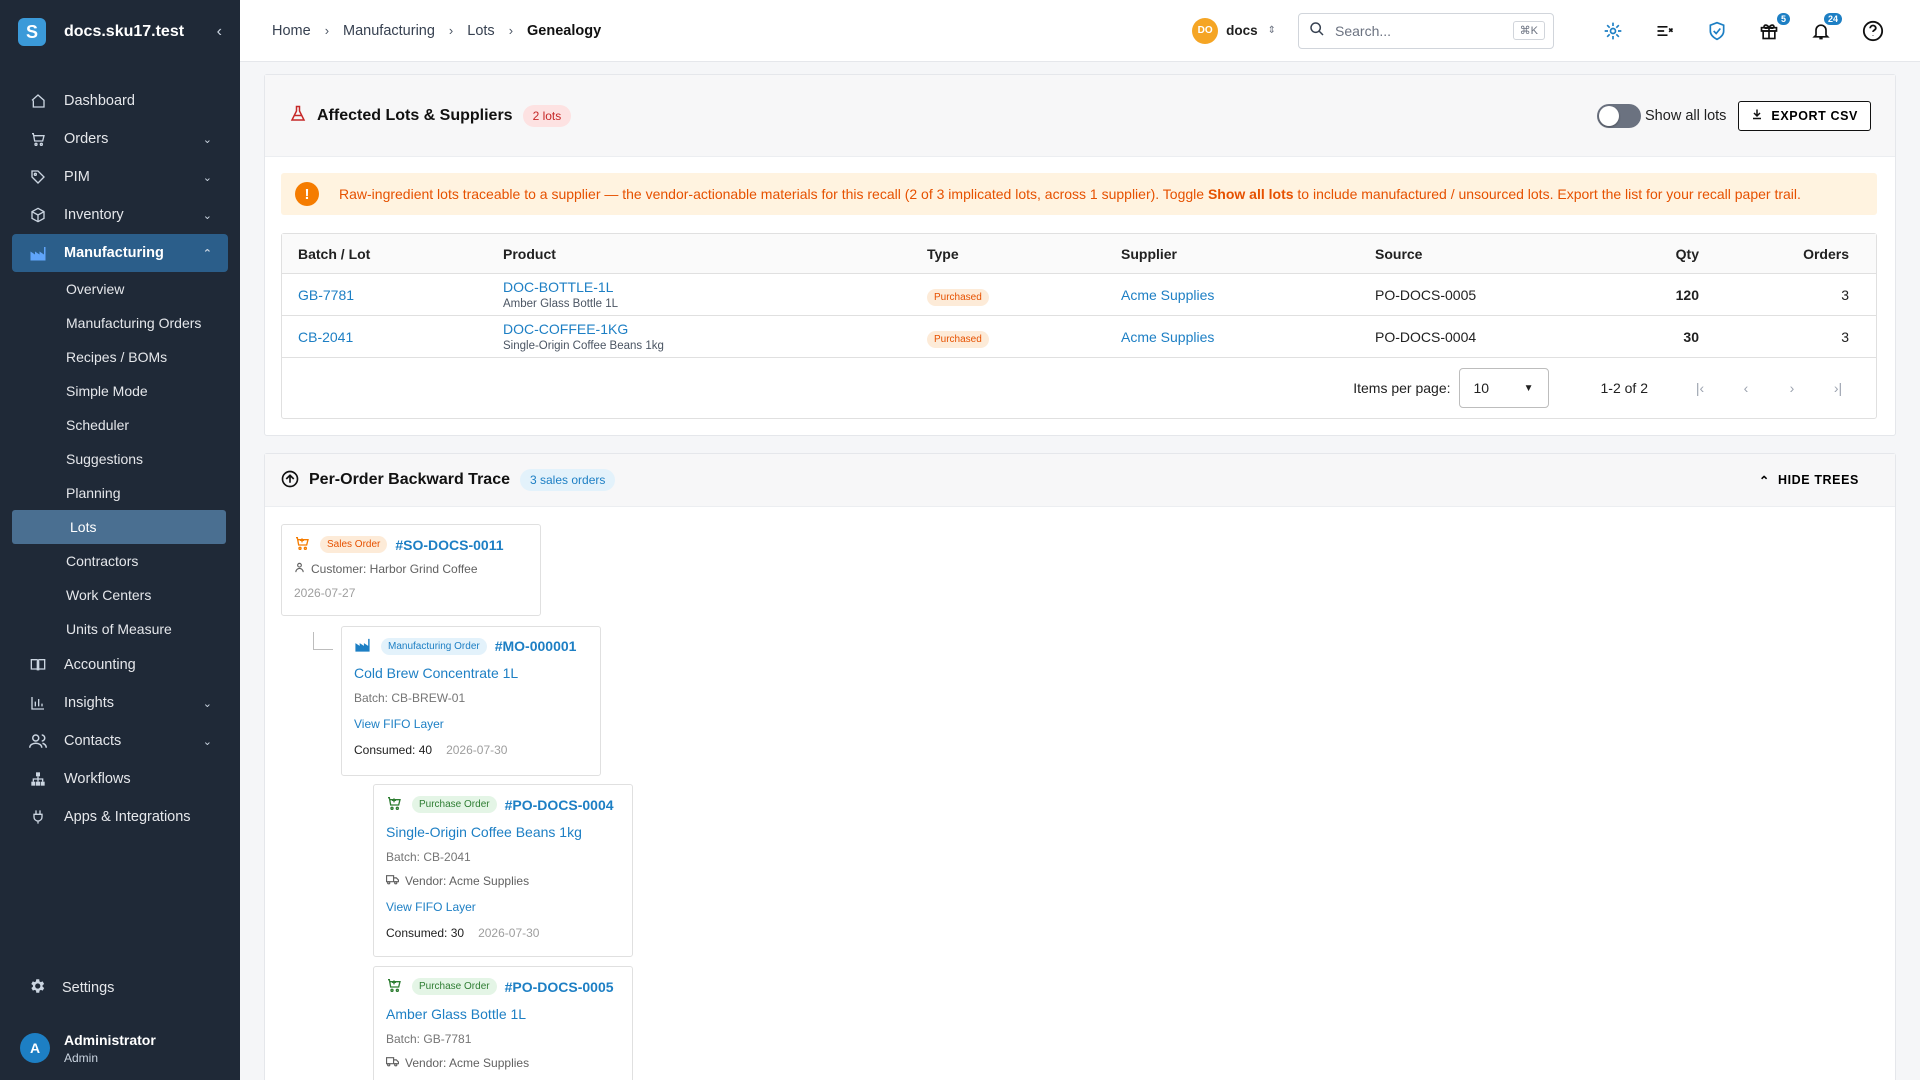  I want to click on sub-nav-scheduler: Scheduler, so click(120, 425).